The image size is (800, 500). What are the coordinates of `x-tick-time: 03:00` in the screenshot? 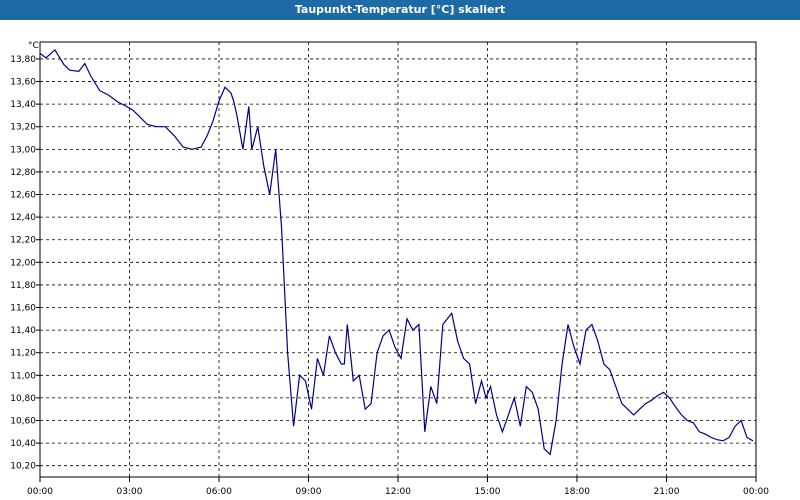 It's located at (130, 492).